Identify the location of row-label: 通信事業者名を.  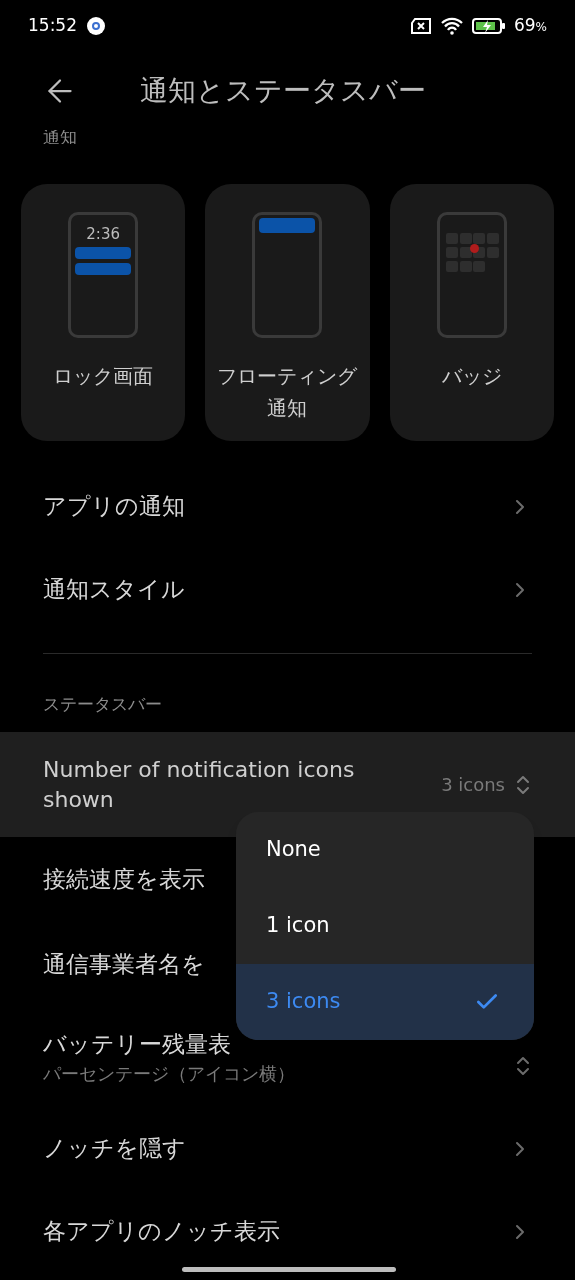
(124, 965).